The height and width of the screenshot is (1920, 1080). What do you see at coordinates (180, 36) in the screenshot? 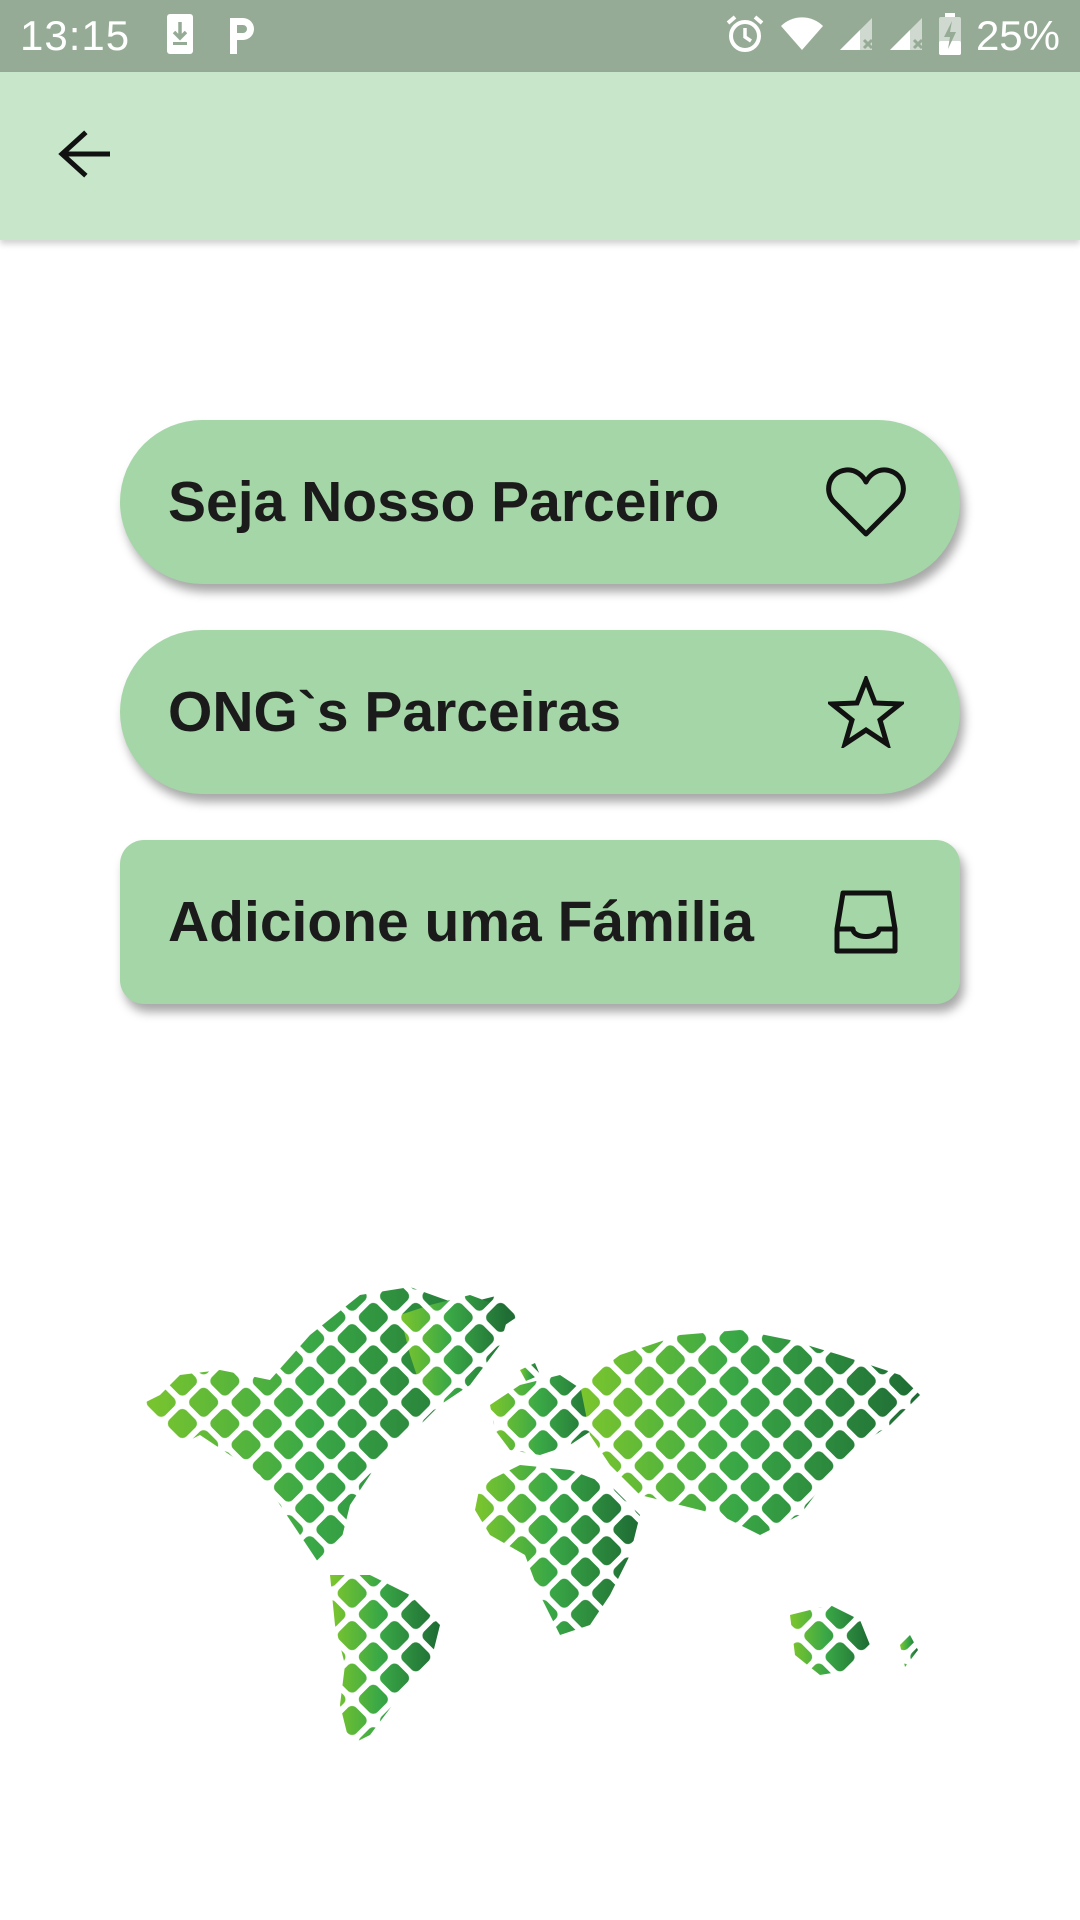
I see `download-icon` at bounding box center [180, 36].